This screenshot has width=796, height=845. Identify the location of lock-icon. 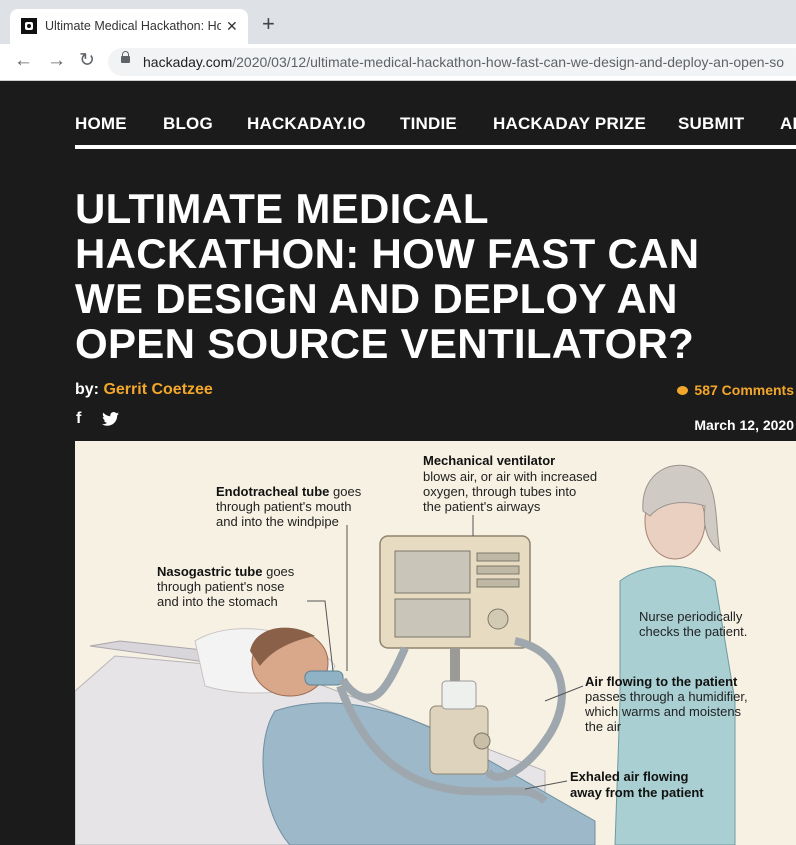
(125, 57).